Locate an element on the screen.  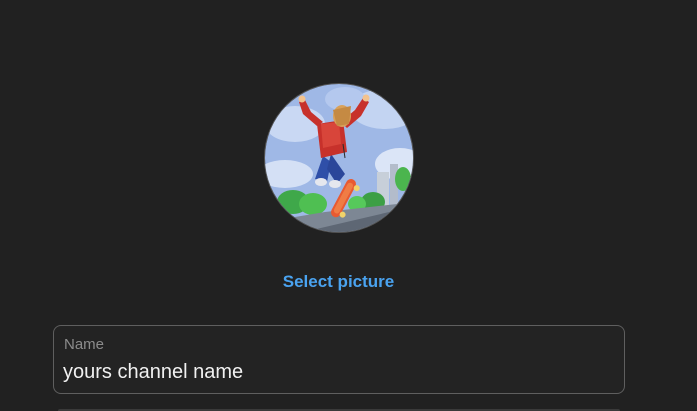
channel-avatar is located at coordinates (339, 158).